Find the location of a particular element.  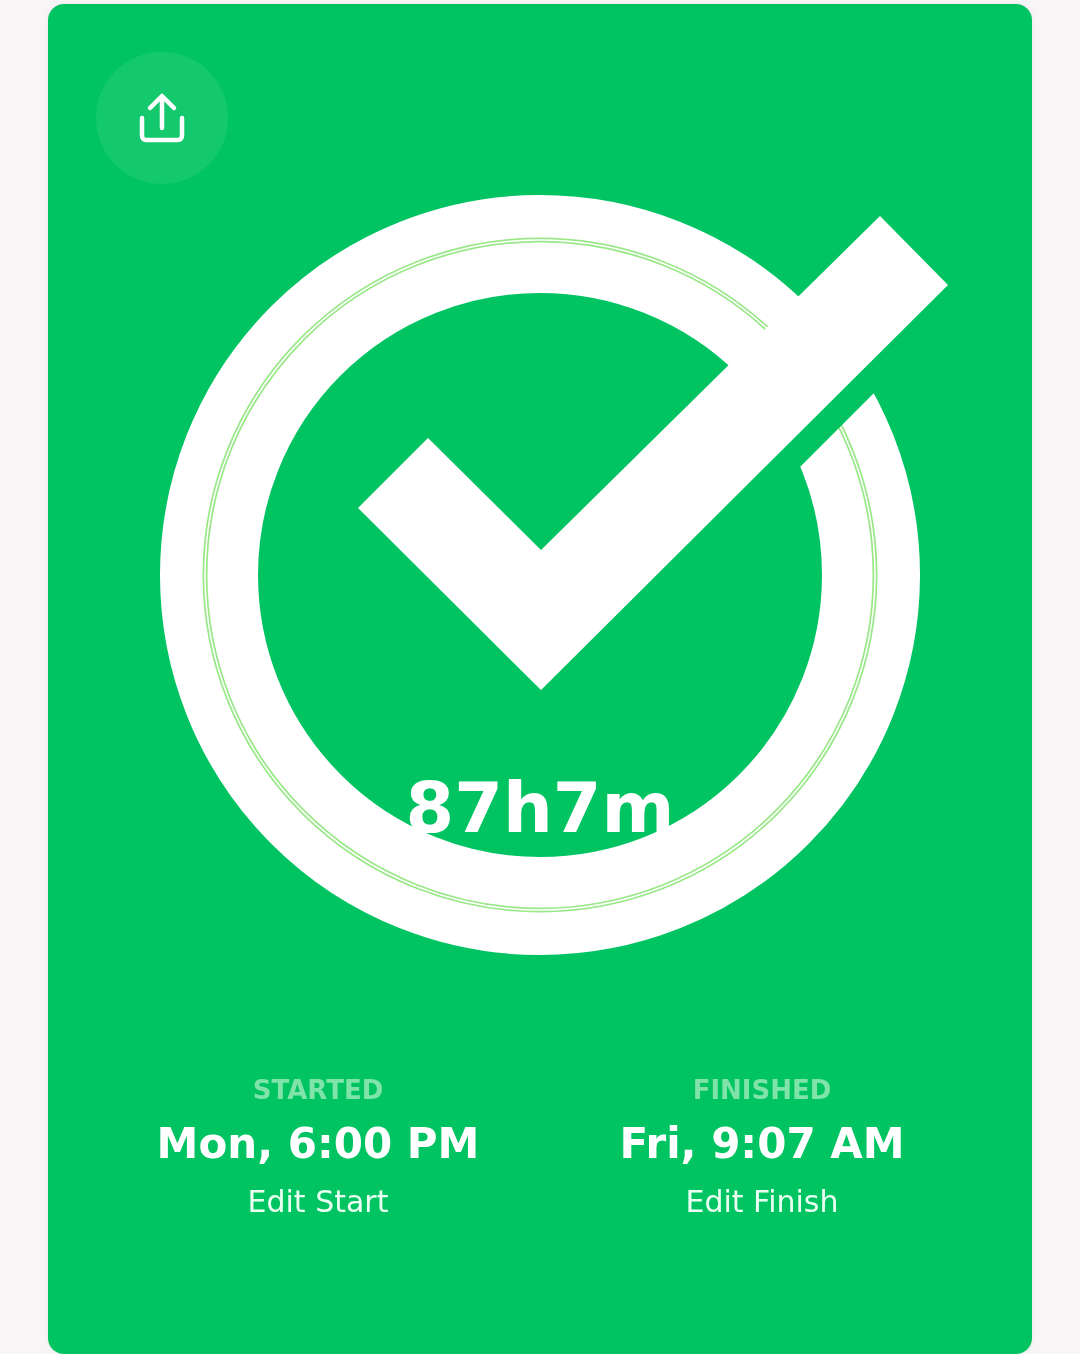

stat-label: STARTED is located at coordinates (318, 1090).